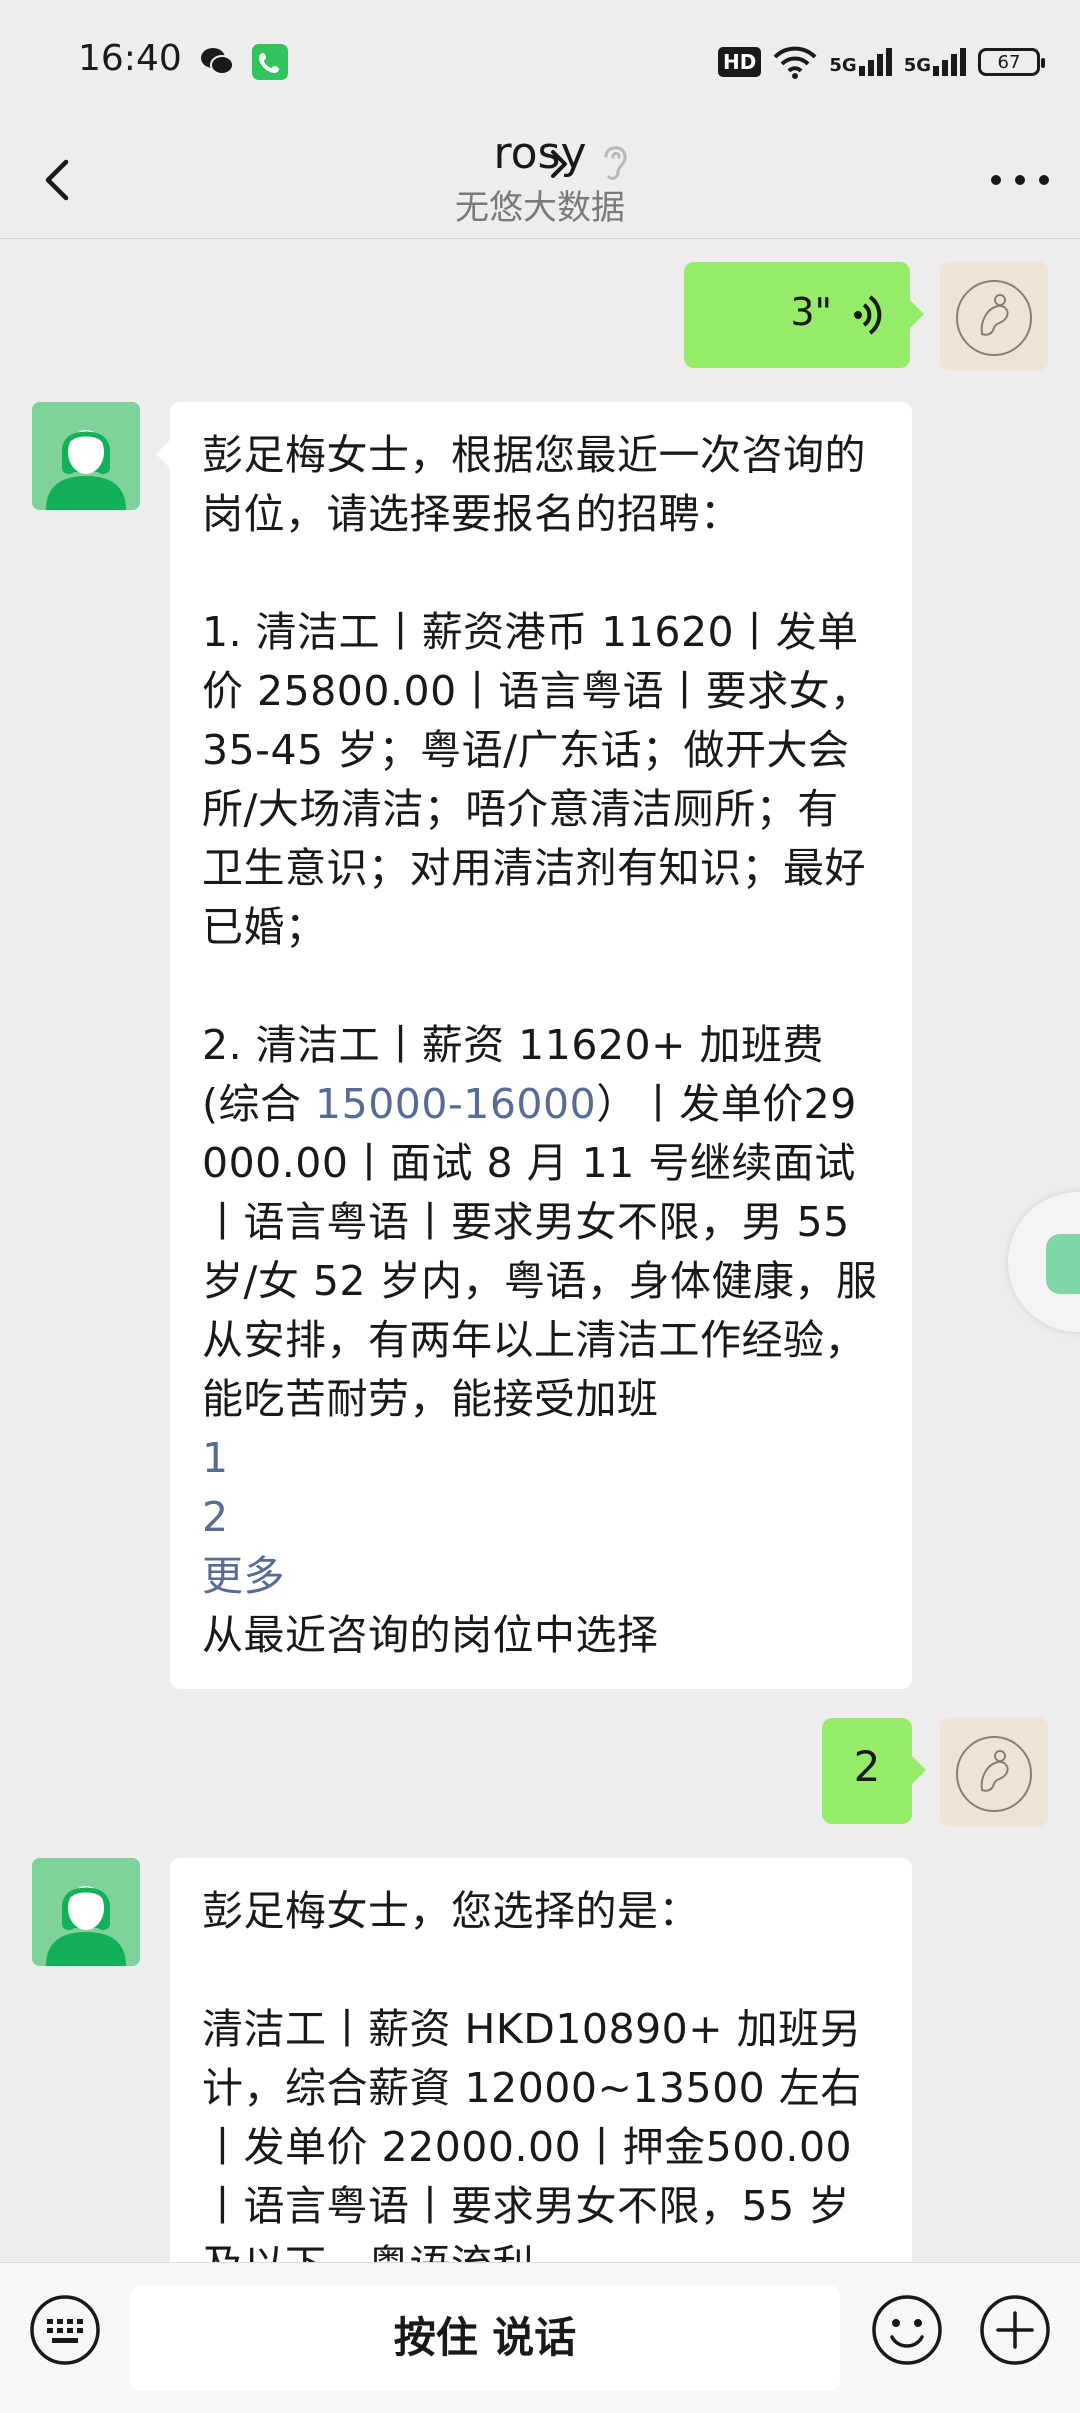  I want to click on message-intro: 彭足梅女士，您选择的是：, so click(451, 1911).